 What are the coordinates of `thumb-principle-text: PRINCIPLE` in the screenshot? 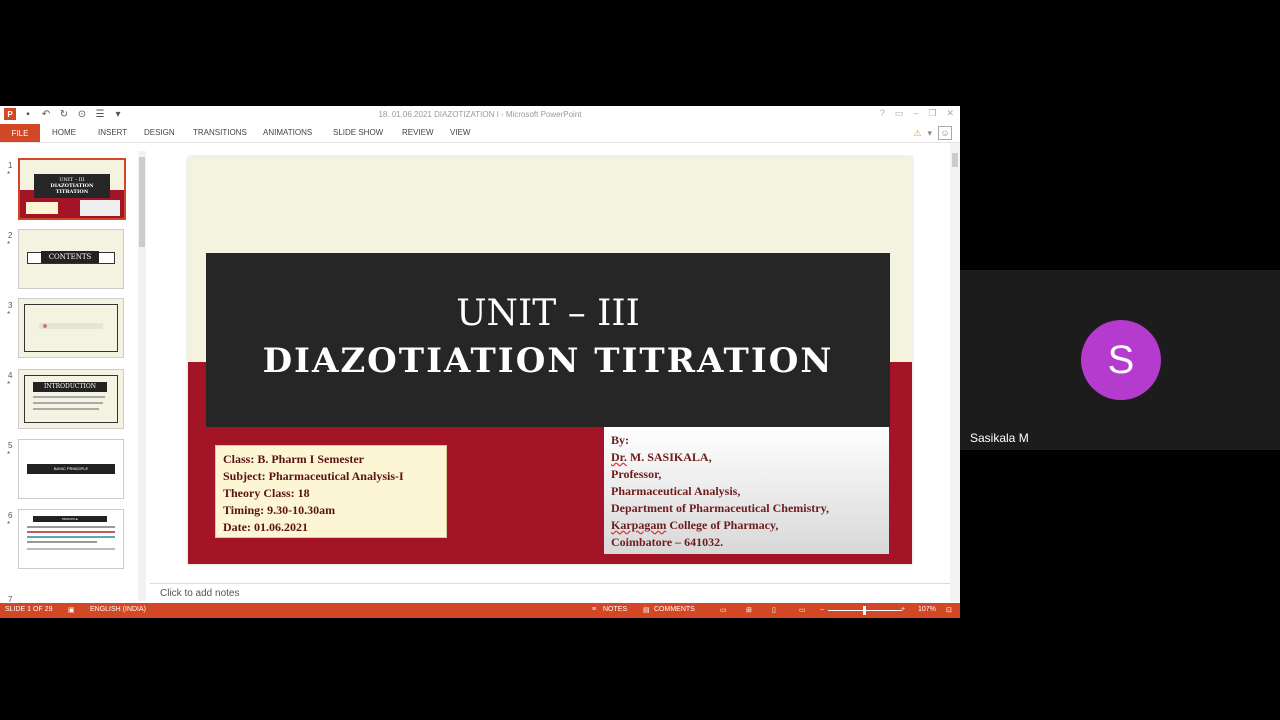 It's located at (70, 519).